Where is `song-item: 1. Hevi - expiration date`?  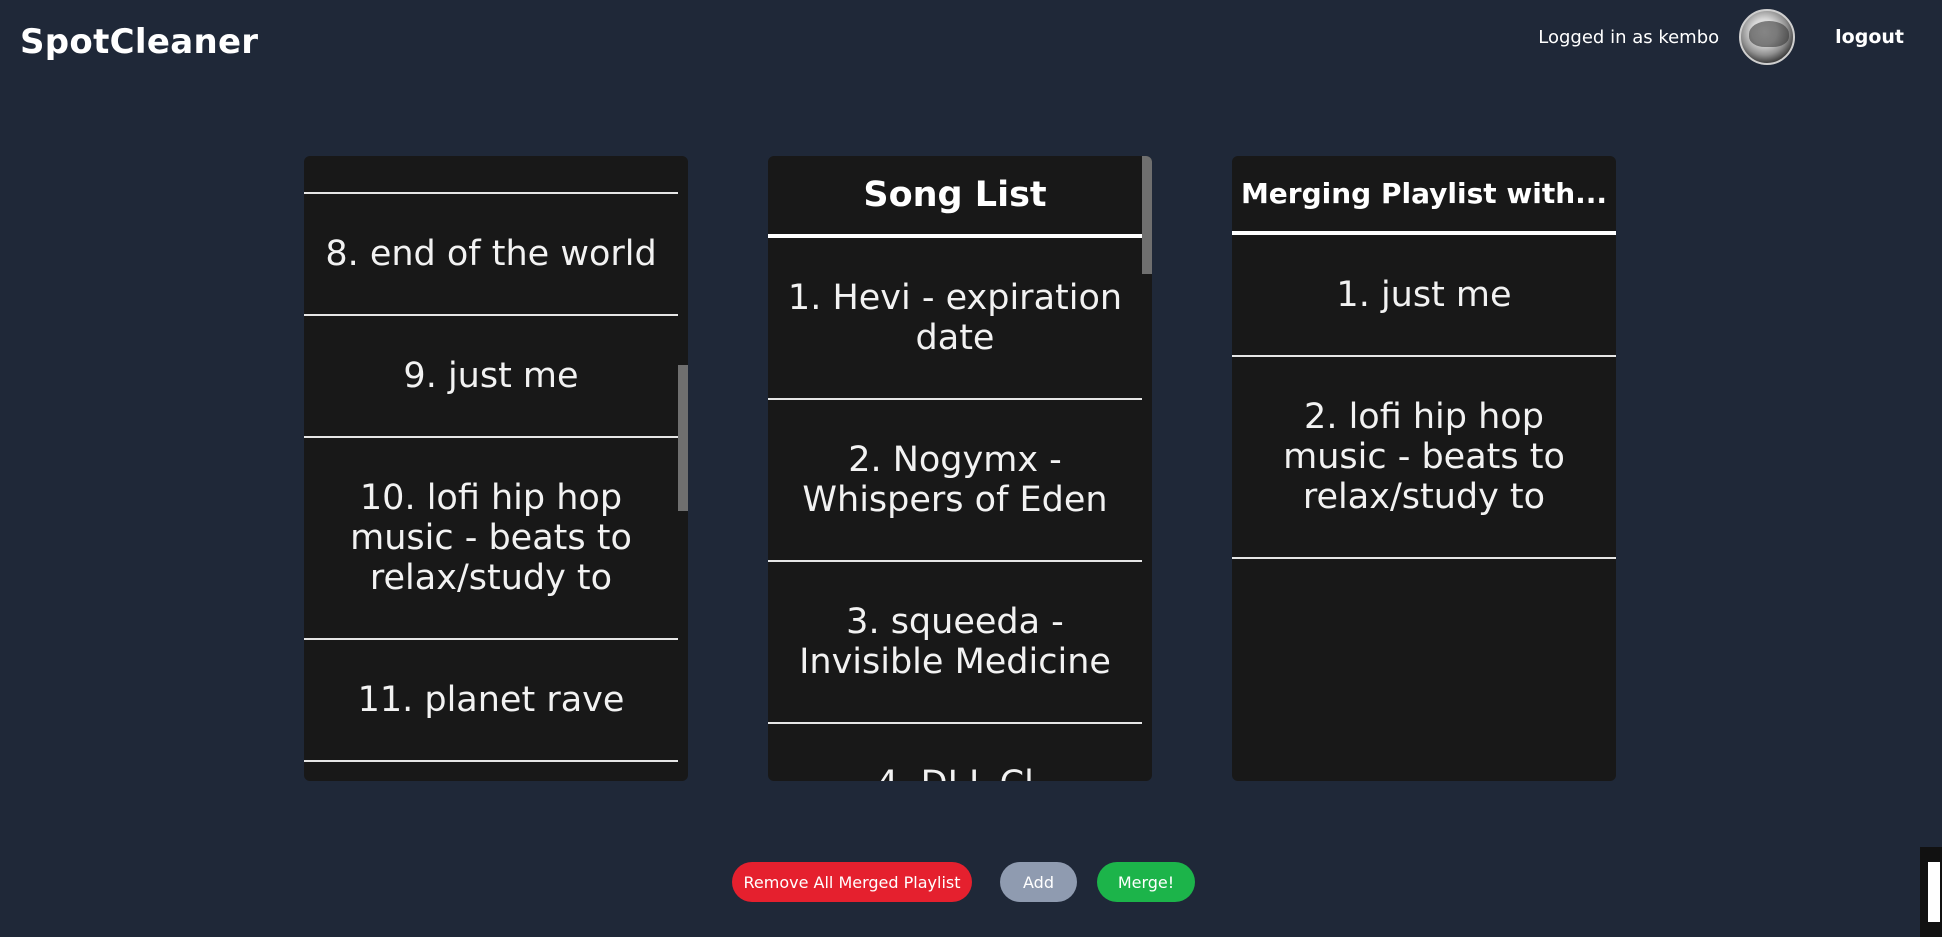 song-item: 1. Hevi - expiration date is located at coordinates (955, 319).